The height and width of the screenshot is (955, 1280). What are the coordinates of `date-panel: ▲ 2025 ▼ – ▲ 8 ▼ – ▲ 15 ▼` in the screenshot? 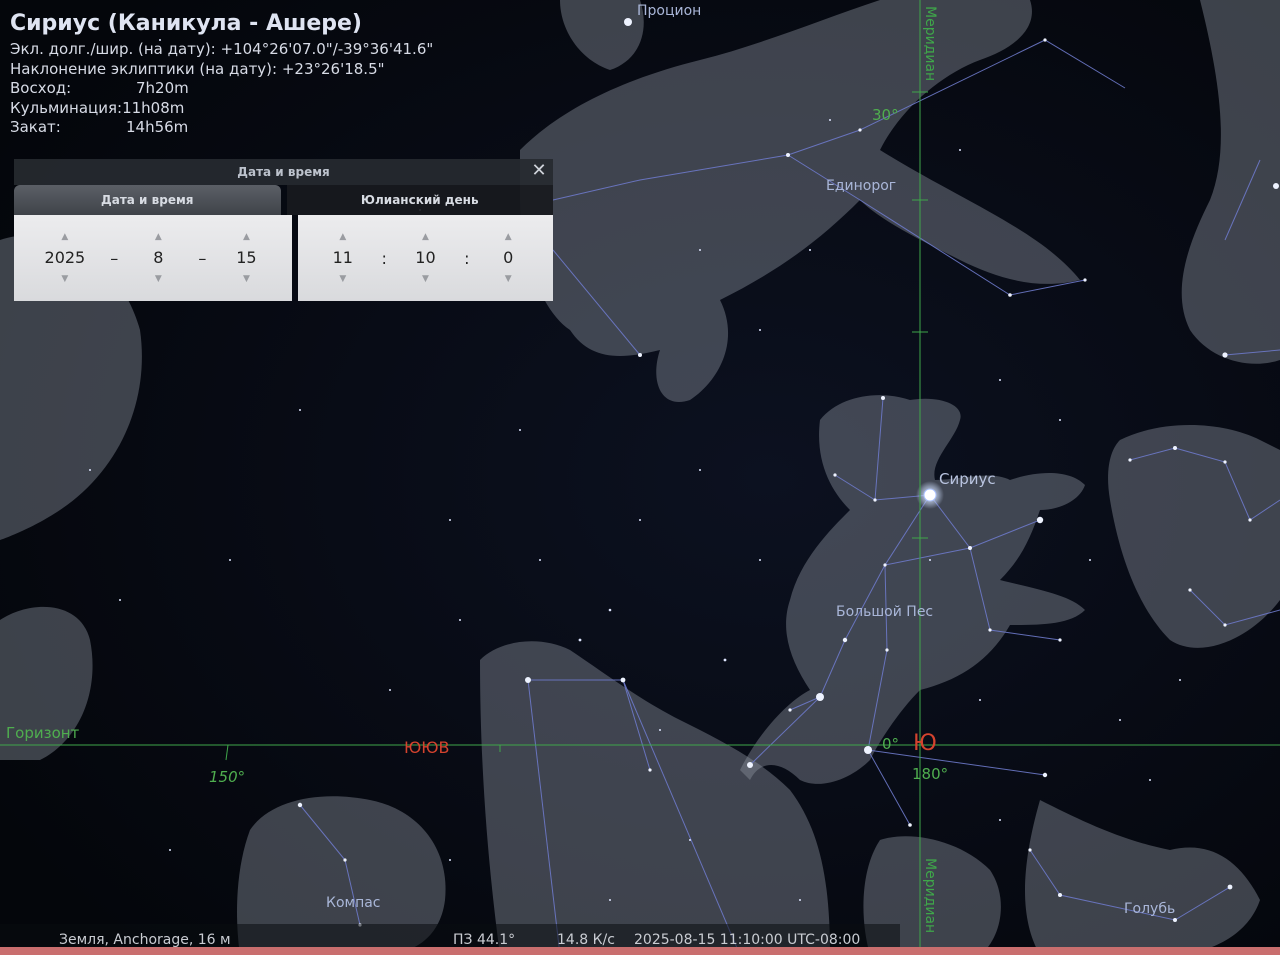 It's located at (153, 258).